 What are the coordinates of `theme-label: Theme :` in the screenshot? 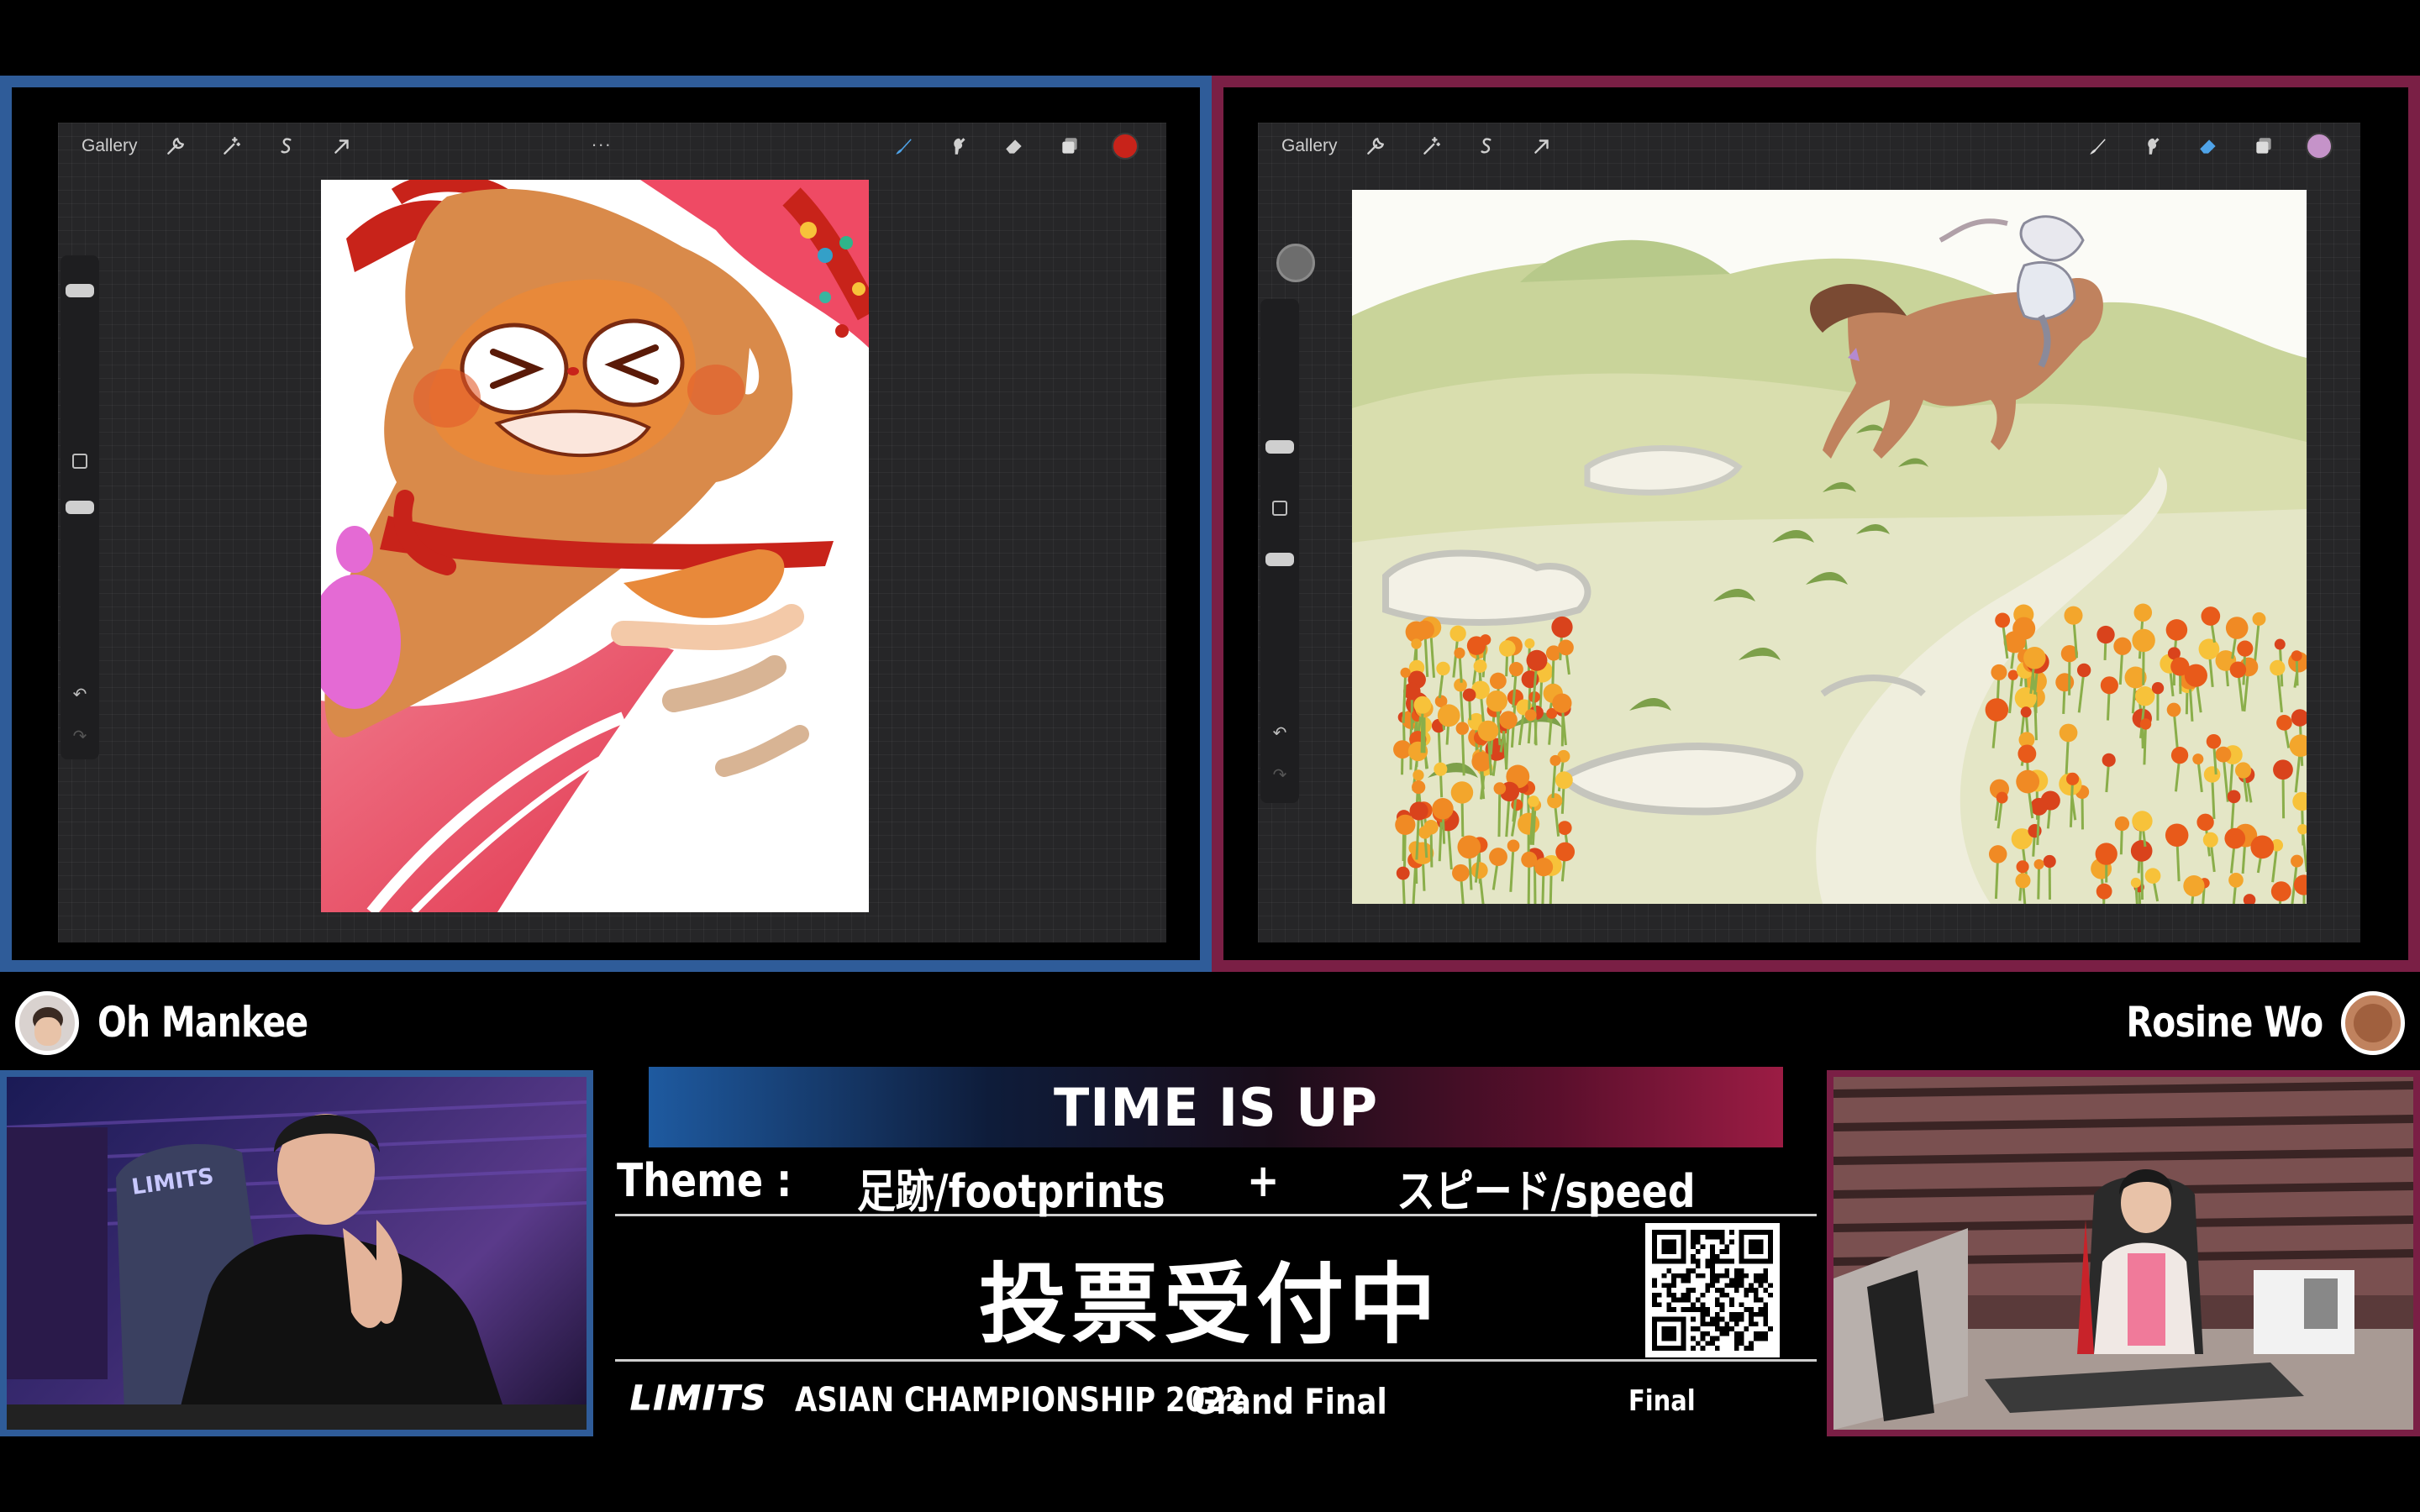 It's located at (704, 1180).